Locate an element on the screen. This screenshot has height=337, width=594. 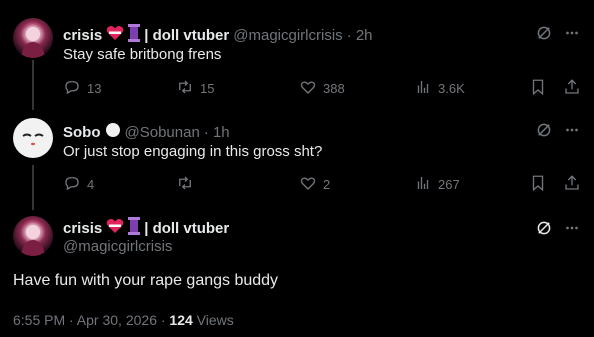
reply-count: 13 is located at coordinates (94, 88).